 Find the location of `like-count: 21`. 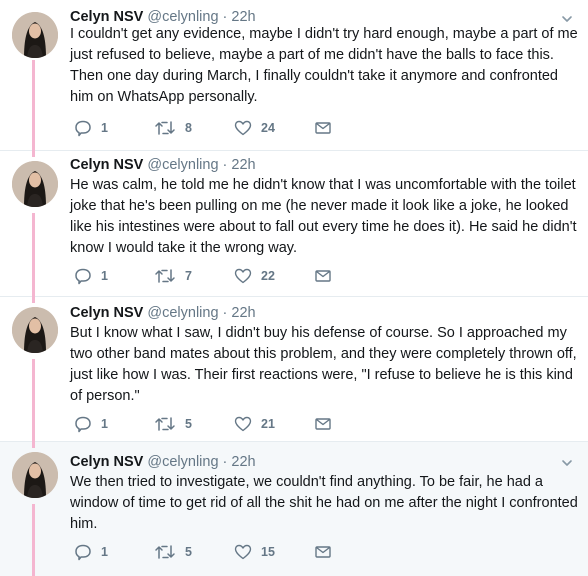

like-count: 21 is located at coordinates (268, 424).